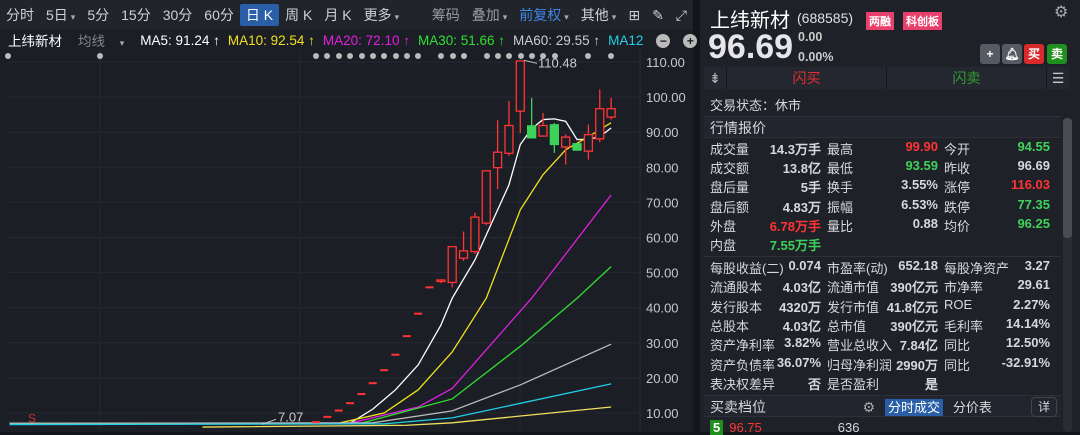 Image resolution: width=1080 pixels, height=435 pixels. I want to click on tab-price-table: 分价表, so click(972, 407).